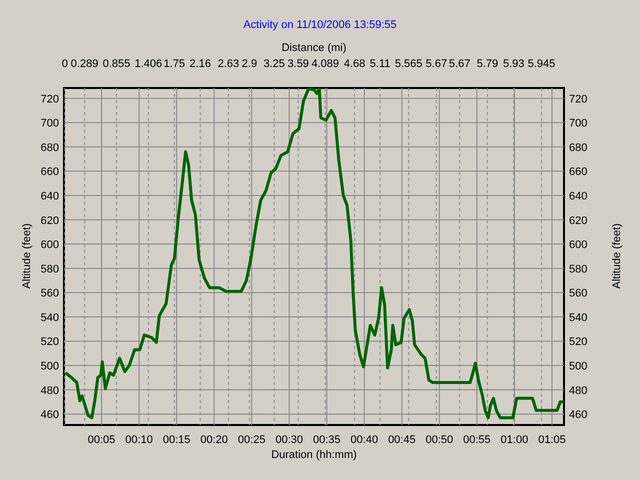 The image size is (640, 480). Describe the element at coordinates (320, 25) in the screenshot. I see `chart-title: Activity on 11/10/2006 13:59:55` at that location.